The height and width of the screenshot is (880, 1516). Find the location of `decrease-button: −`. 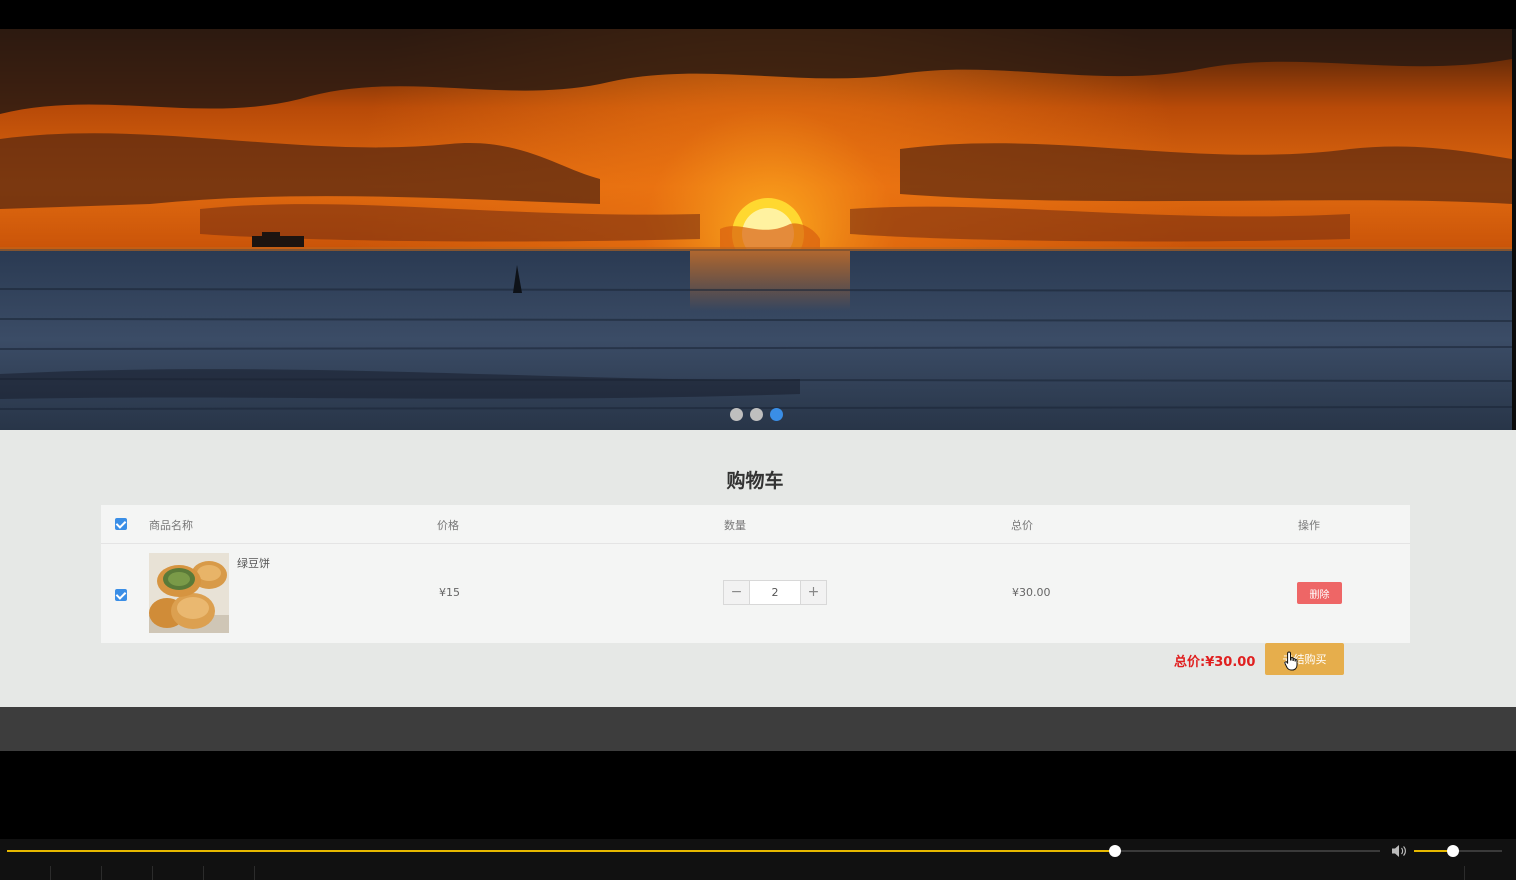

decrease-button: − is located at coordinates (737, 592).